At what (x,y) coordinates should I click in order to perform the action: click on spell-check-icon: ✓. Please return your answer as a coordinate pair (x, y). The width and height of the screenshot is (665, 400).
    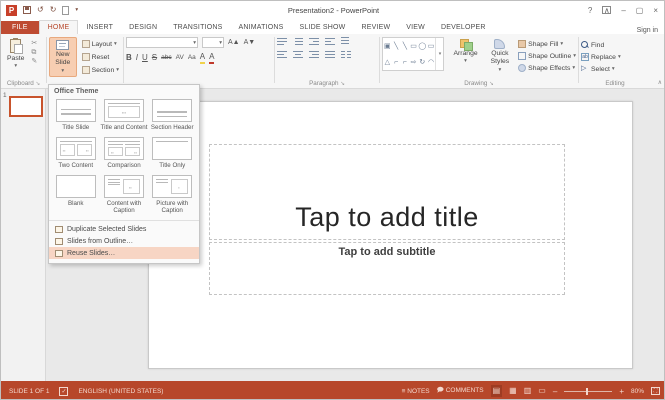
    Looking at the image, I should click on (64, 391).